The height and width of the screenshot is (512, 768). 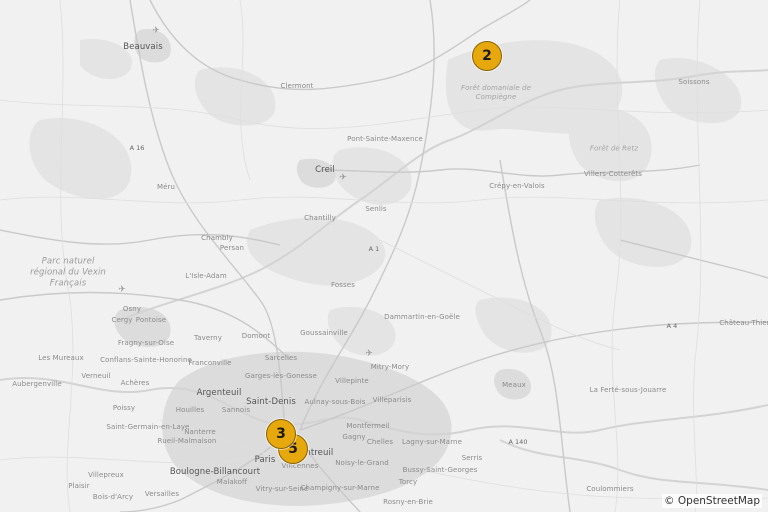 What do you see at coordinates (422, 317) in the screenshot?
I see `place-label: Dammartin-en-Goële` at bounding box center [422, 317].